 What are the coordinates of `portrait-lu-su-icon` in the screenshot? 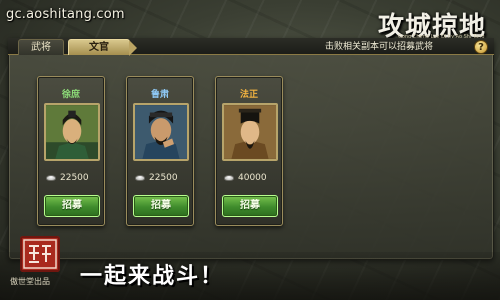 It's located at (161, 132).